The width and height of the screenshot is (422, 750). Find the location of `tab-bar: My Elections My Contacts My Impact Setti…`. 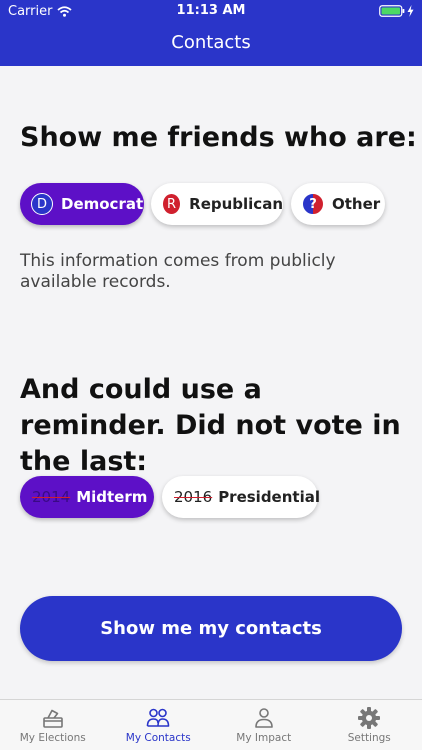

tab-bar: My Elections My Contacts My Impact Setti… is located at coordinates (211, 724).